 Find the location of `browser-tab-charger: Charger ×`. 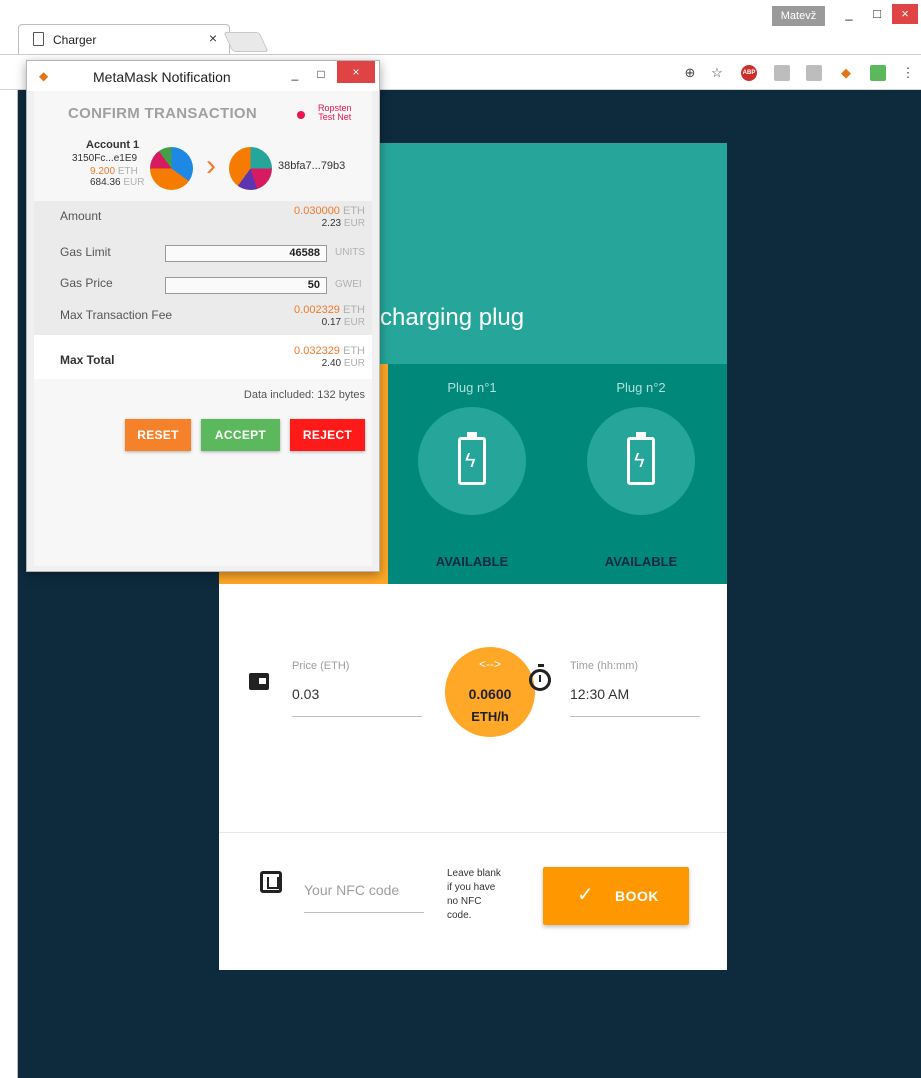

browser-tab-charger: Charger × is located at coordinates (124, 39).